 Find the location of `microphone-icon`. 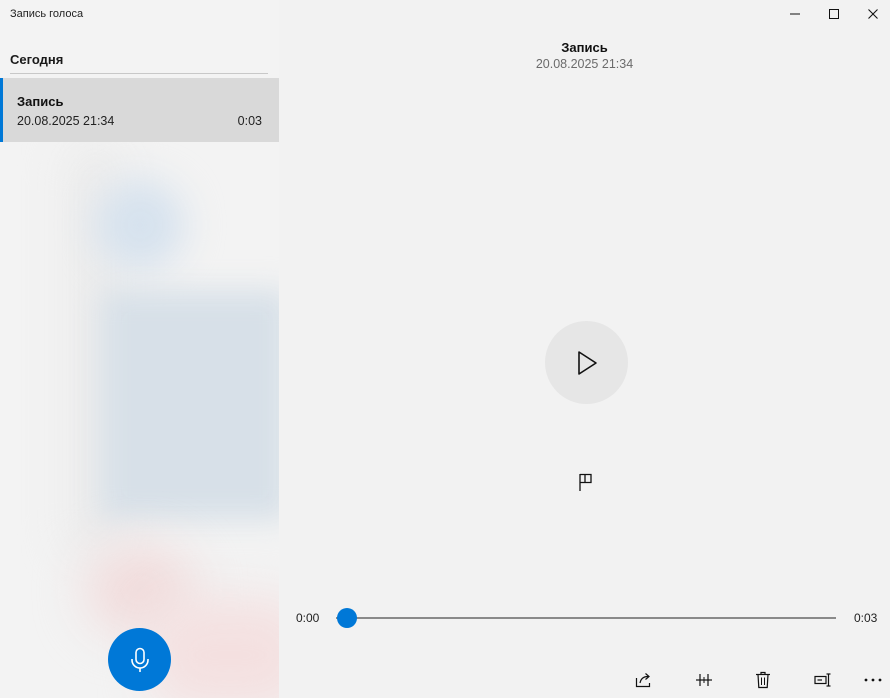

microphone-icon is located at coordinates (139, 659).